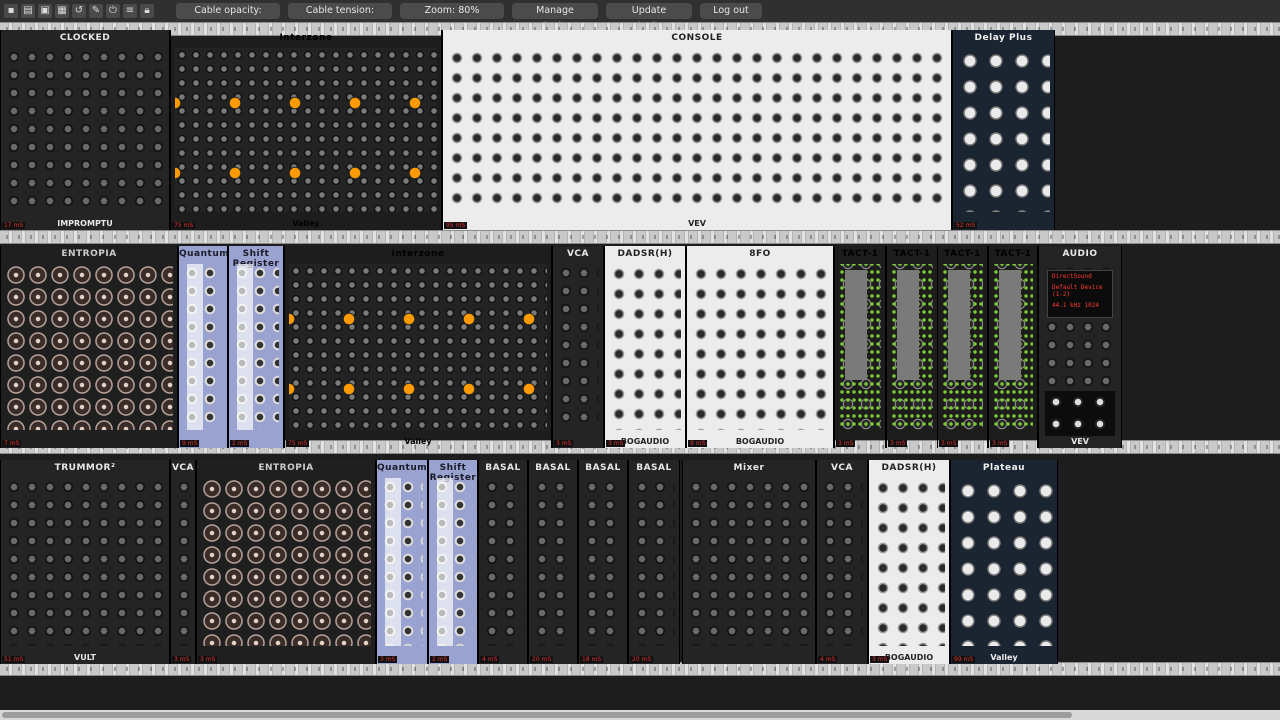  Describe the element at coordinates (85, 657) in the screenshot. I see `module-brand: VULT` at that location.